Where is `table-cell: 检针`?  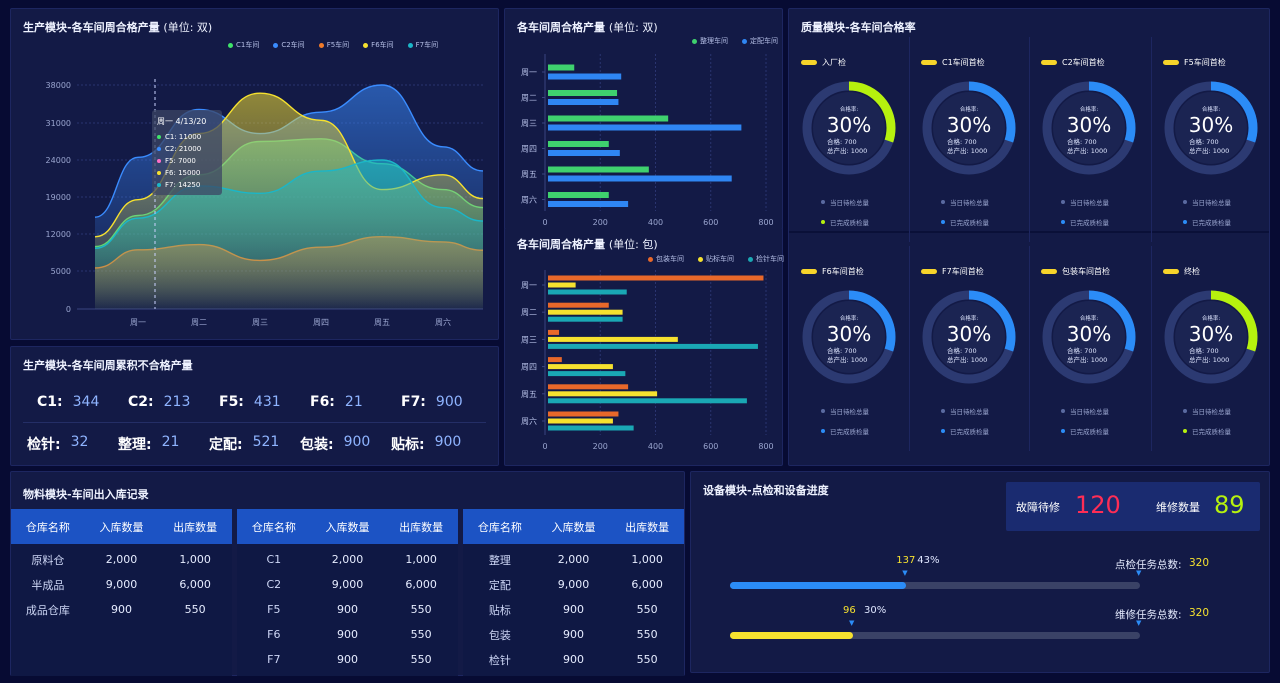 table-cell: 检针 is located at coordinates (499, 660).